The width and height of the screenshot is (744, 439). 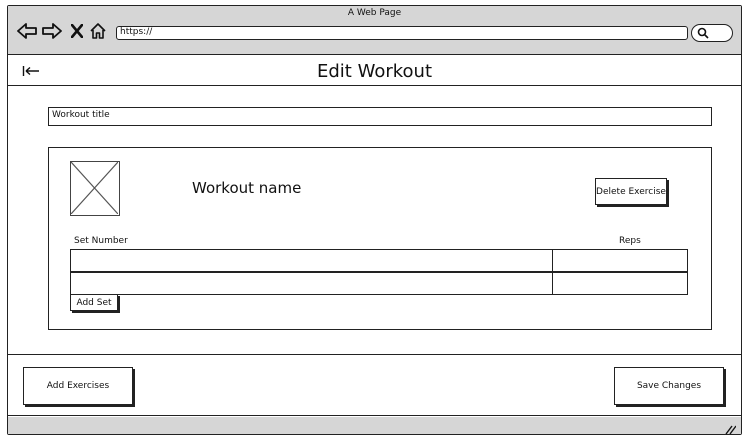 I want to click on save-changes-button: Save Changes, so click(x=669, y=386).